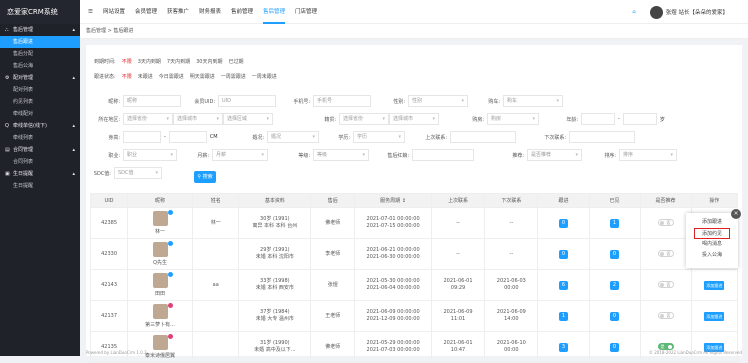  What do you see at coordinates (274, 12) in the screenshot?
I see `tab-menu: 售后管理` at bounding box center [274, 12].